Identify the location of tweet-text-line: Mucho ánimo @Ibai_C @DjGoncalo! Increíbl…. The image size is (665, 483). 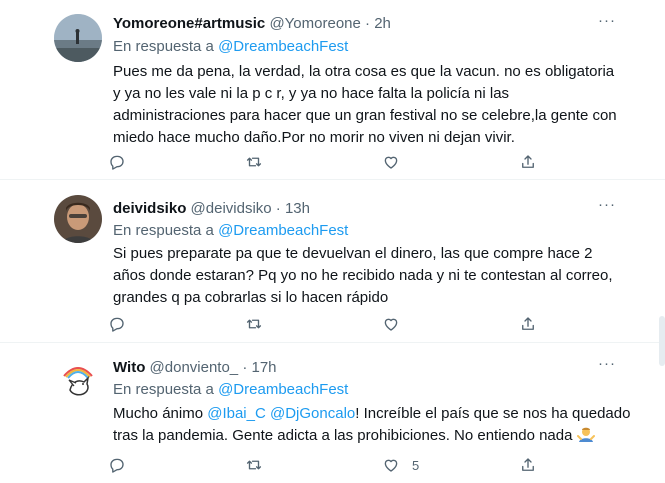
(371, 414).